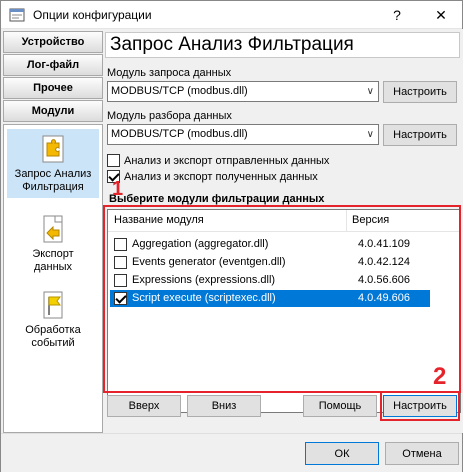  Describe the element at coordinates (422, 453) in the screenshot. I see `cancel-button: Отмена` at that location.